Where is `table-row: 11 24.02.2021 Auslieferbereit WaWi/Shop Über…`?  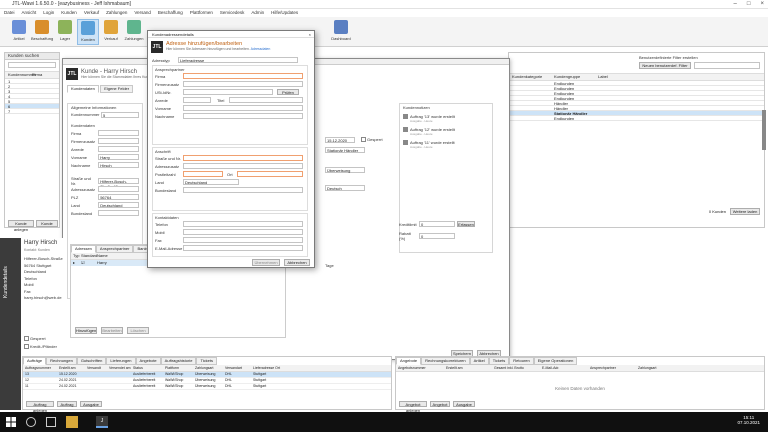
table-row: 11 24.02.2021 Auslieferbereit WaWi/Shop Über… is located at coordinates (207, 387).